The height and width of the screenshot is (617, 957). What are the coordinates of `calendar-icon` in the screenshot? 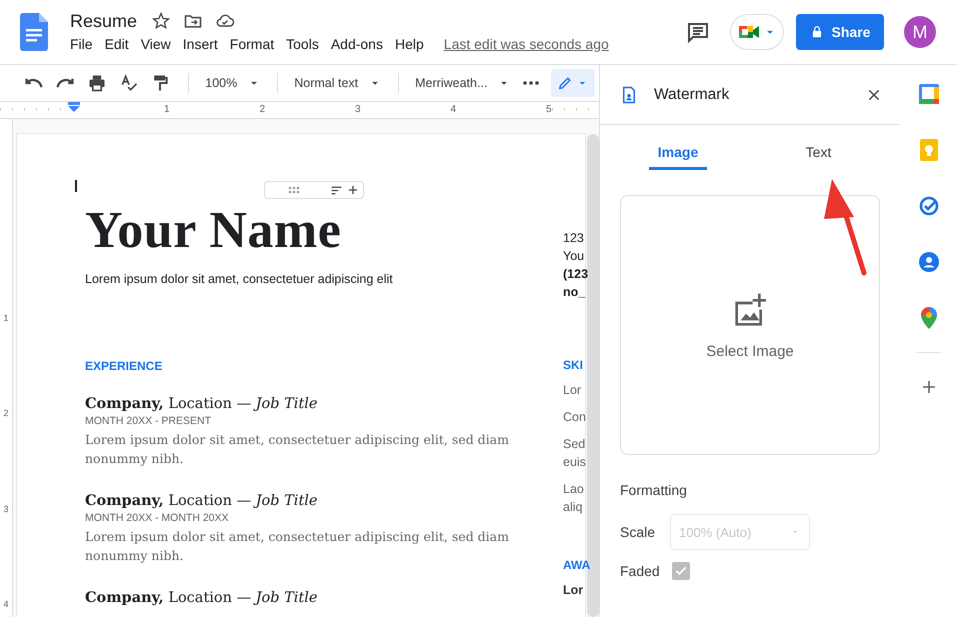 It's located at (928, 94).